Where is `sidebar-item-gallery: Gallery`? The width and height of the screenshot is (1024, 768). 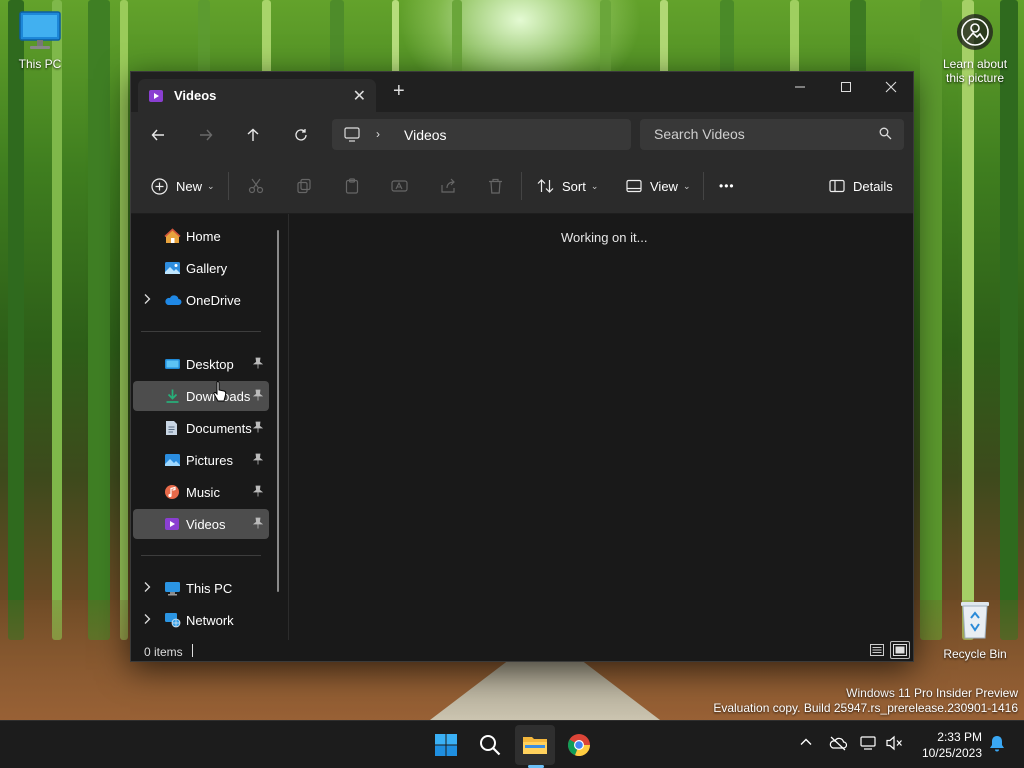 sidebar-item-gallery: Gallery is located at coordinates (201, 268).